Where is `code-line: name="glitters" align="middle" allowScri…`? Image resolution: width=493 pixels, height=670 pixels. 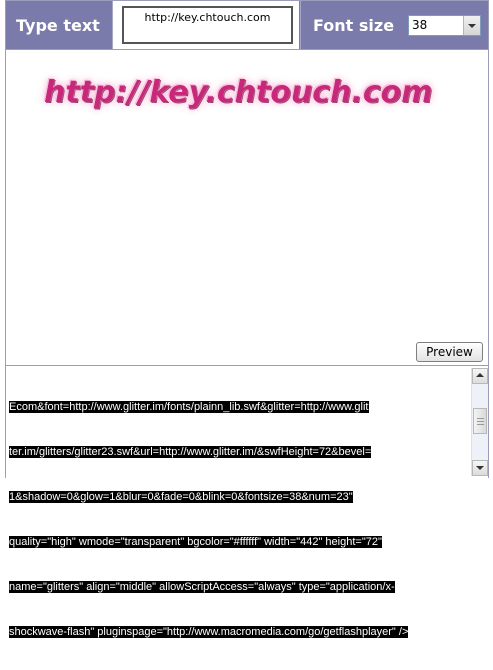
code-line: name="glitters" align="middle" allowScri… is located at coordinates (202, 587).